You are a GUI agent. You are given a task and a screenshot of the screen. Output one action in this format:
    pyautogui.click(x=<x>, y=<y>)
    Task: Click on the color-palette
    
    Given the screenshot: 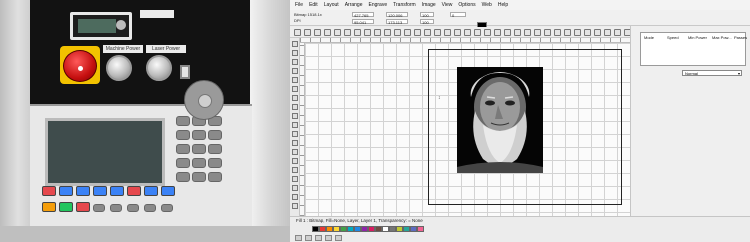 What is the action you would take?
    pyautogui.click(x=368, y=229)
    